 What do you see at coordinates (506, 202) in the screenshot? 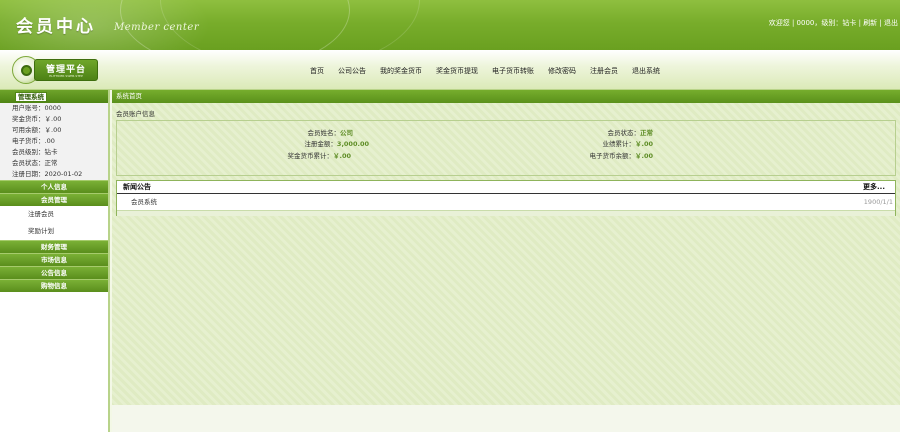
I see `list-item: 会员系统 1900/1/1` at bounding box center [506, 202].